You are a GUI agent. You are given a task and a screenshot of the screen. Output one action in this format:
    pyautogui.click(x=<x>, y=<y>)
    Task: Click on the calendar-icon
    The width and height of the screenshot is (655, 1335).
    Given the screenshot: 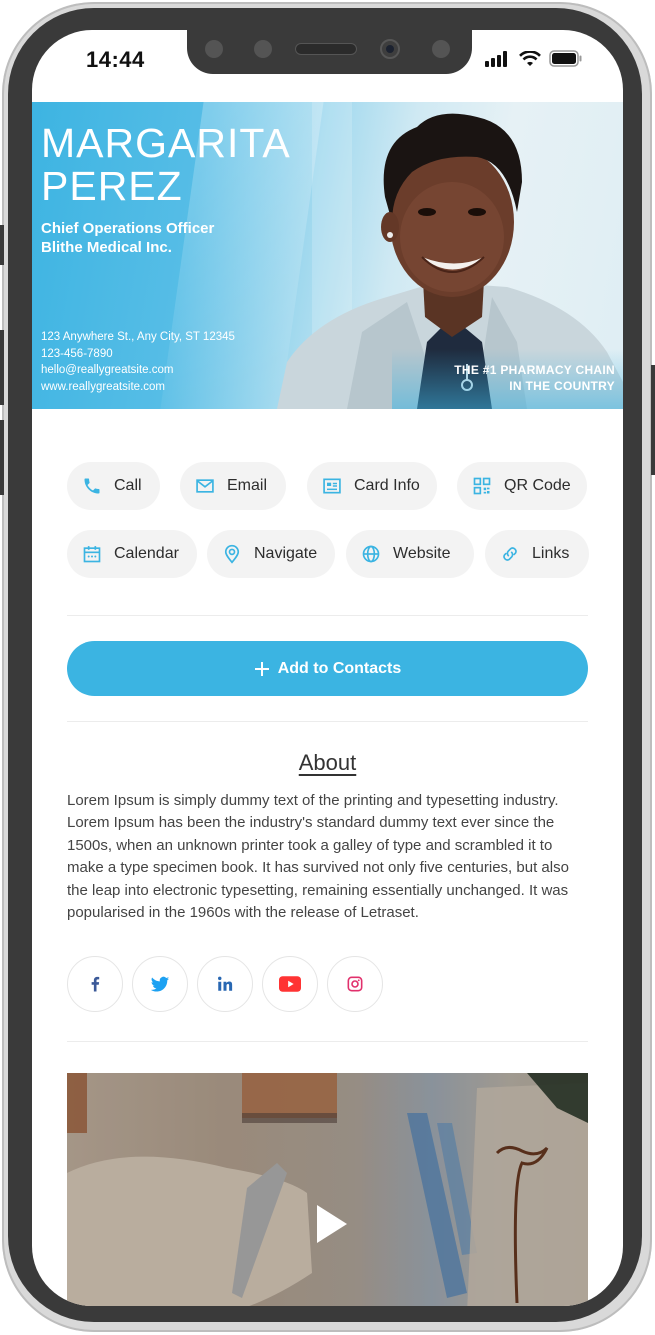 What is the action you would take?
    pyautogui.click(x=92, y=554)
    